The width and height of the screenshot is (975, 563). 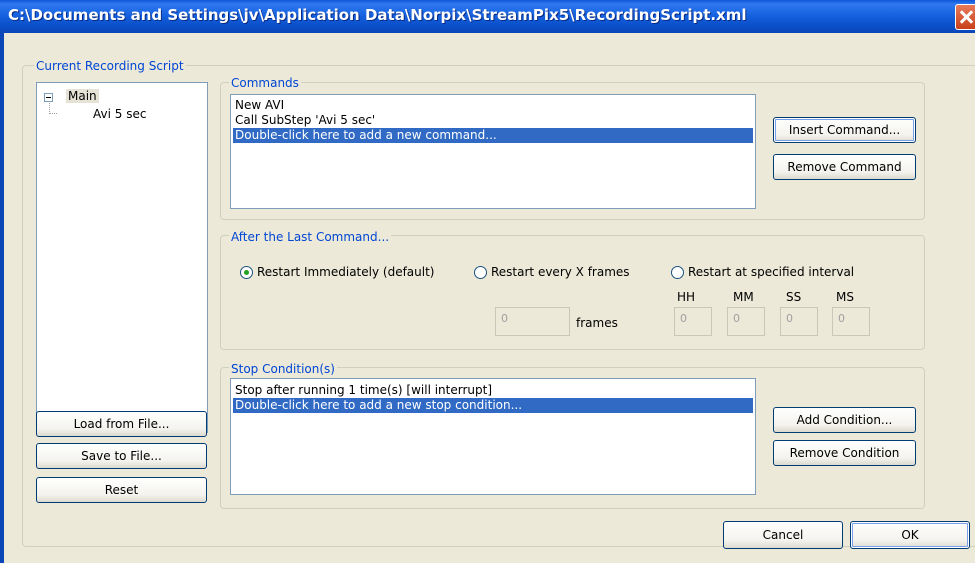 What do you see at coordinates (597, 323) in the screenshot?
I see `frames-label: frames` at bounding box center [597, 323].